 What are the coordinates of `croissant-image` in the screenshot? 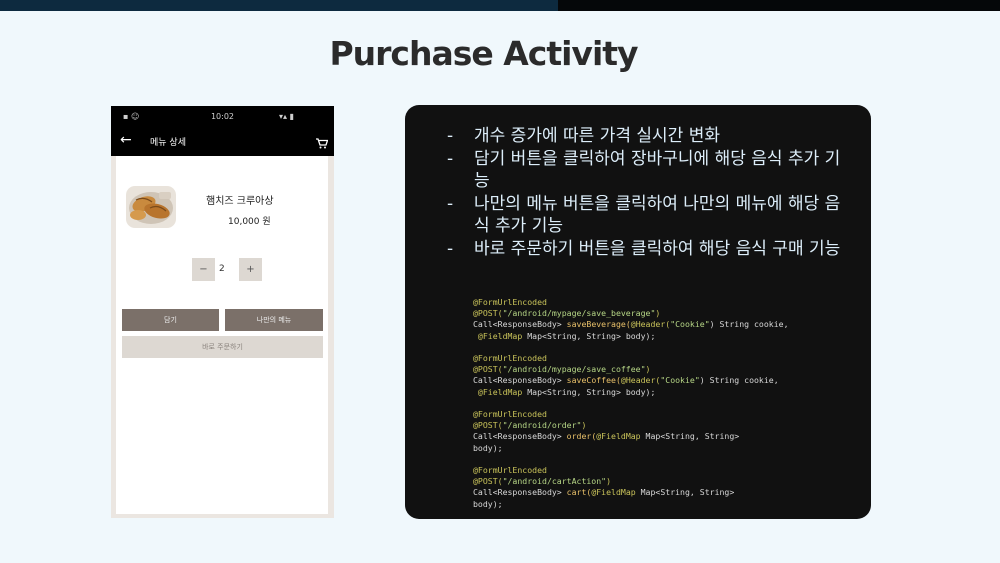 It's located at (151, 207).